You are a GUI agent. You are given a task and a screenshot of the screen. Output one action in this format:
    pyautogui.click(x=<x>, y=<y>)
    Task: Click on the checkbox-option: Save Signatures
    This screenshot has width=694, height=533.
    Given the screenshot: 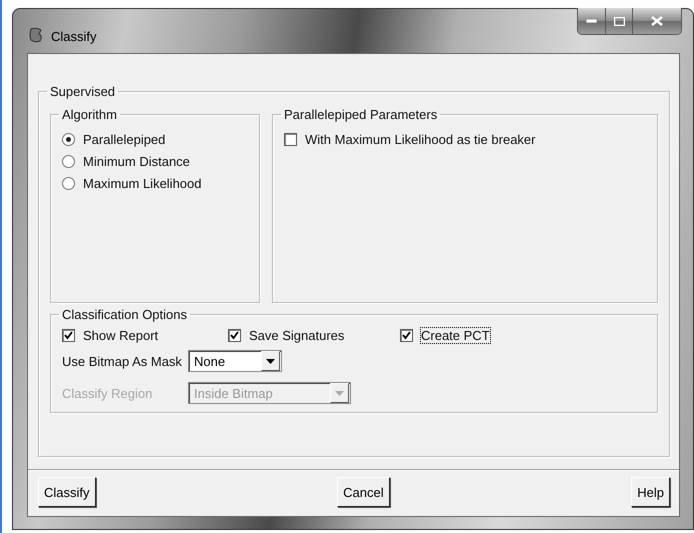 What is the action you would take?
    pyautogui.click(x=314, y=335)
    